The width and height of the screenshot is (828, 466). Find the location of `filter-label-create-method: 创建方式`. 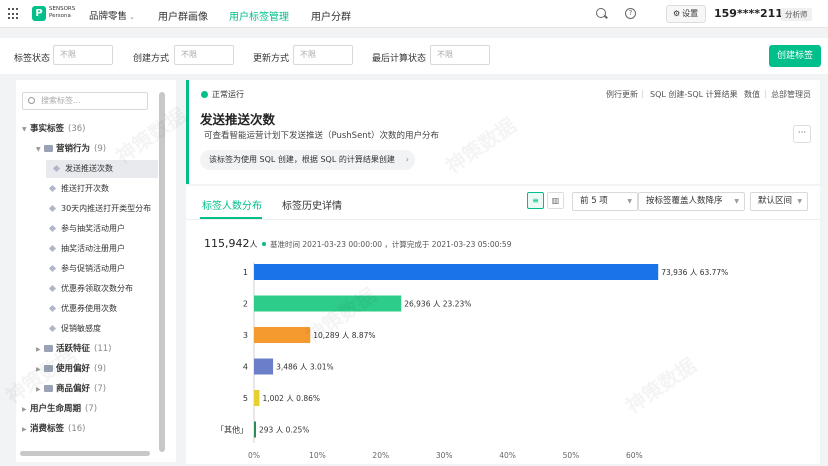

filter-label-create-method: 创建方式 is located at coordinates (151, 59).